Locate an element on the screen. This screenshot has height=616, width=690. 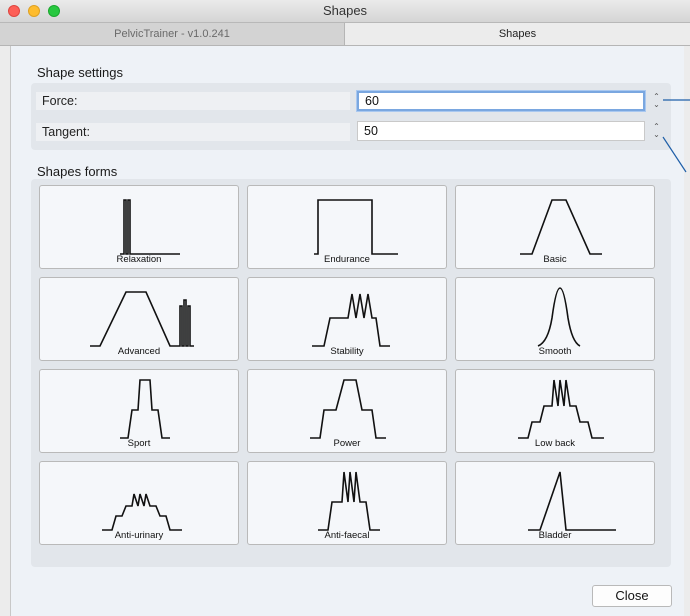
connector-lines is located at coordinates (676, 136).